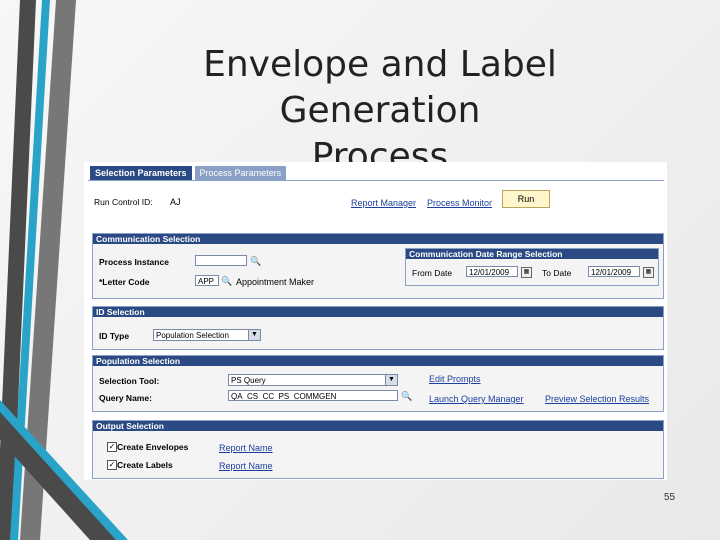 The image size is (720, 540). I want to click on date-range-header: Communication Date Range Selection, so click(532, 254).